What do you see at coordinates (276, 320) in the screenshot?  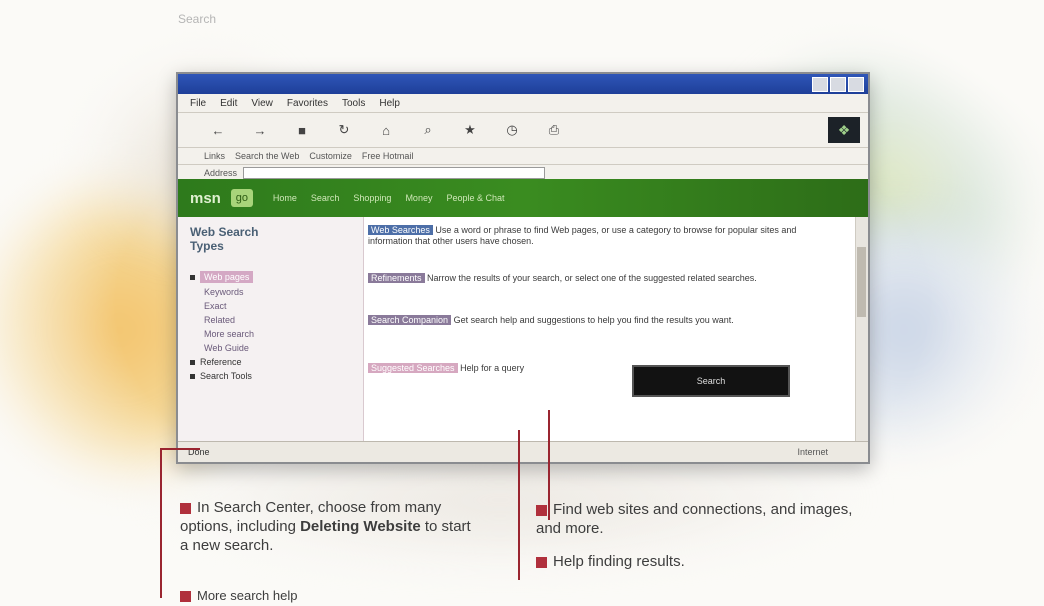 I see `sidebar-item: Related` at bounding box center [276, 320].